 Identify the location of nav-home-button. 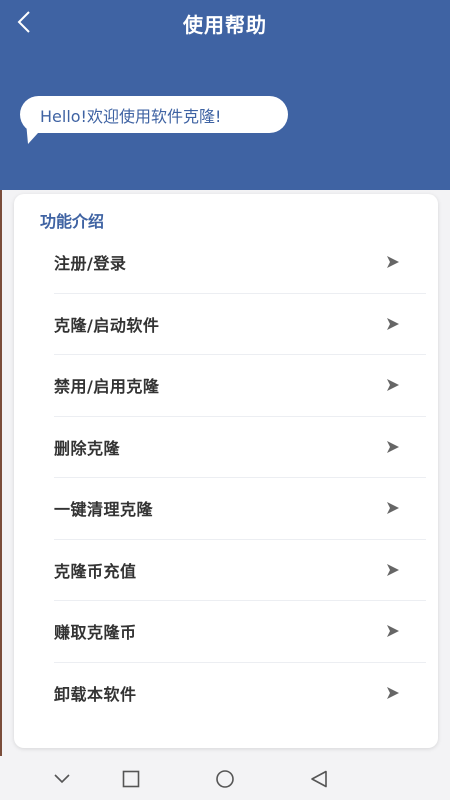
(225, 779).